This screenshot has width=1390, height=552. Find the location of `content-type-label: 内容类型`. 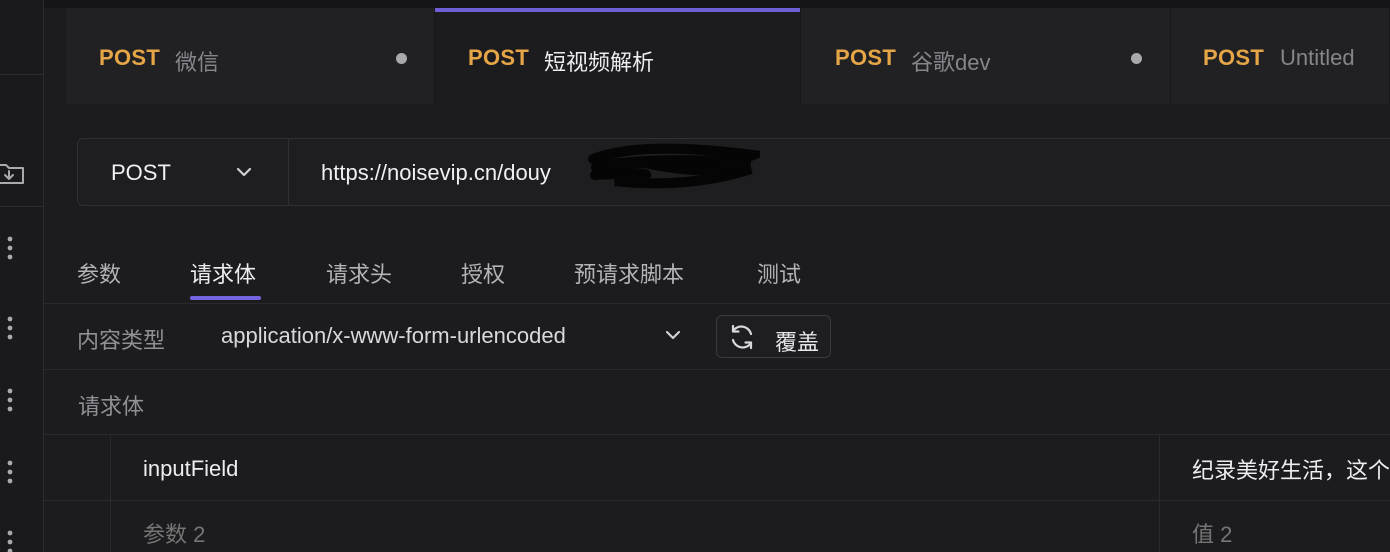

content-type-label: 内容类型 is located at coordinates (121, 340).